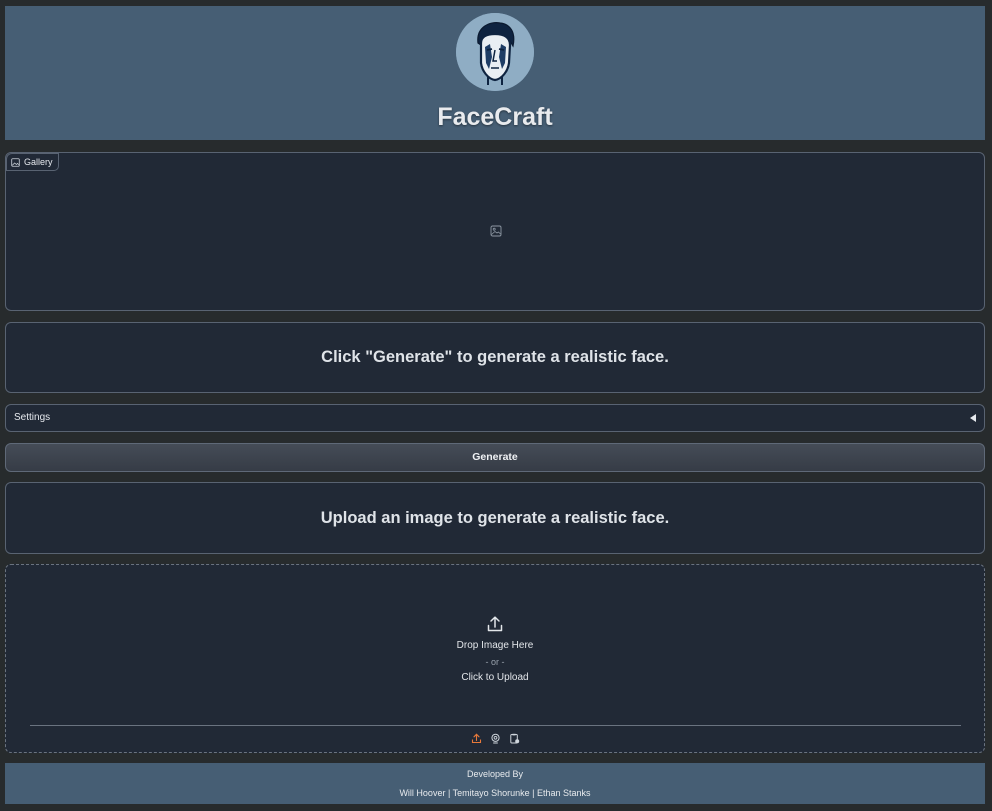 This screenshot has width=992, height=811. I want to click on webcam-icon, so click(495, 738).